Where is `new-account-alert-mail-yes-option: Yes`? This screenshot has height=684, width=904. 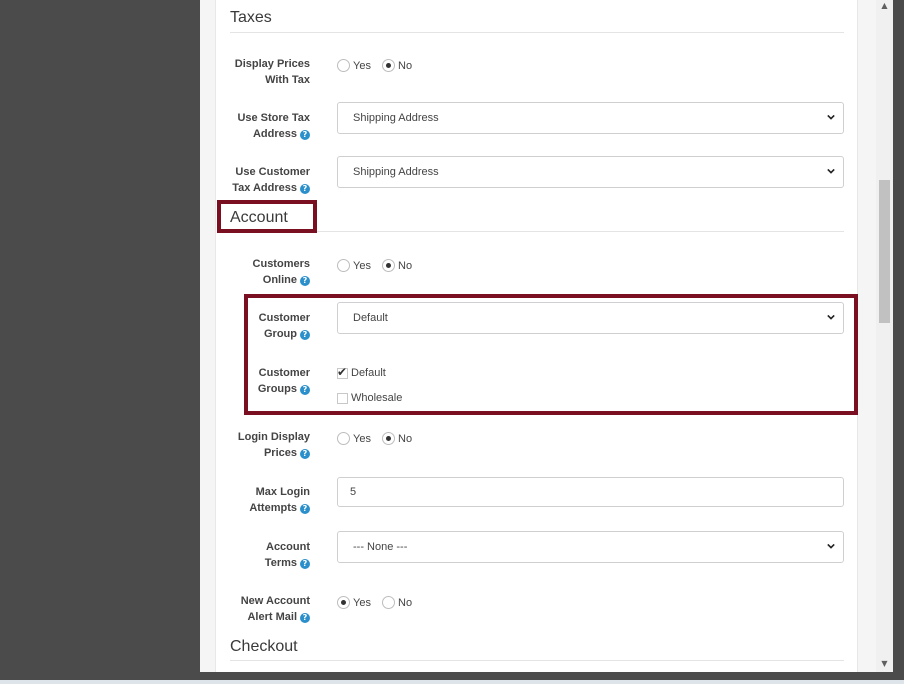
new-account-alert-mail-yes-option: Yes is located at coordinates (354, 602).